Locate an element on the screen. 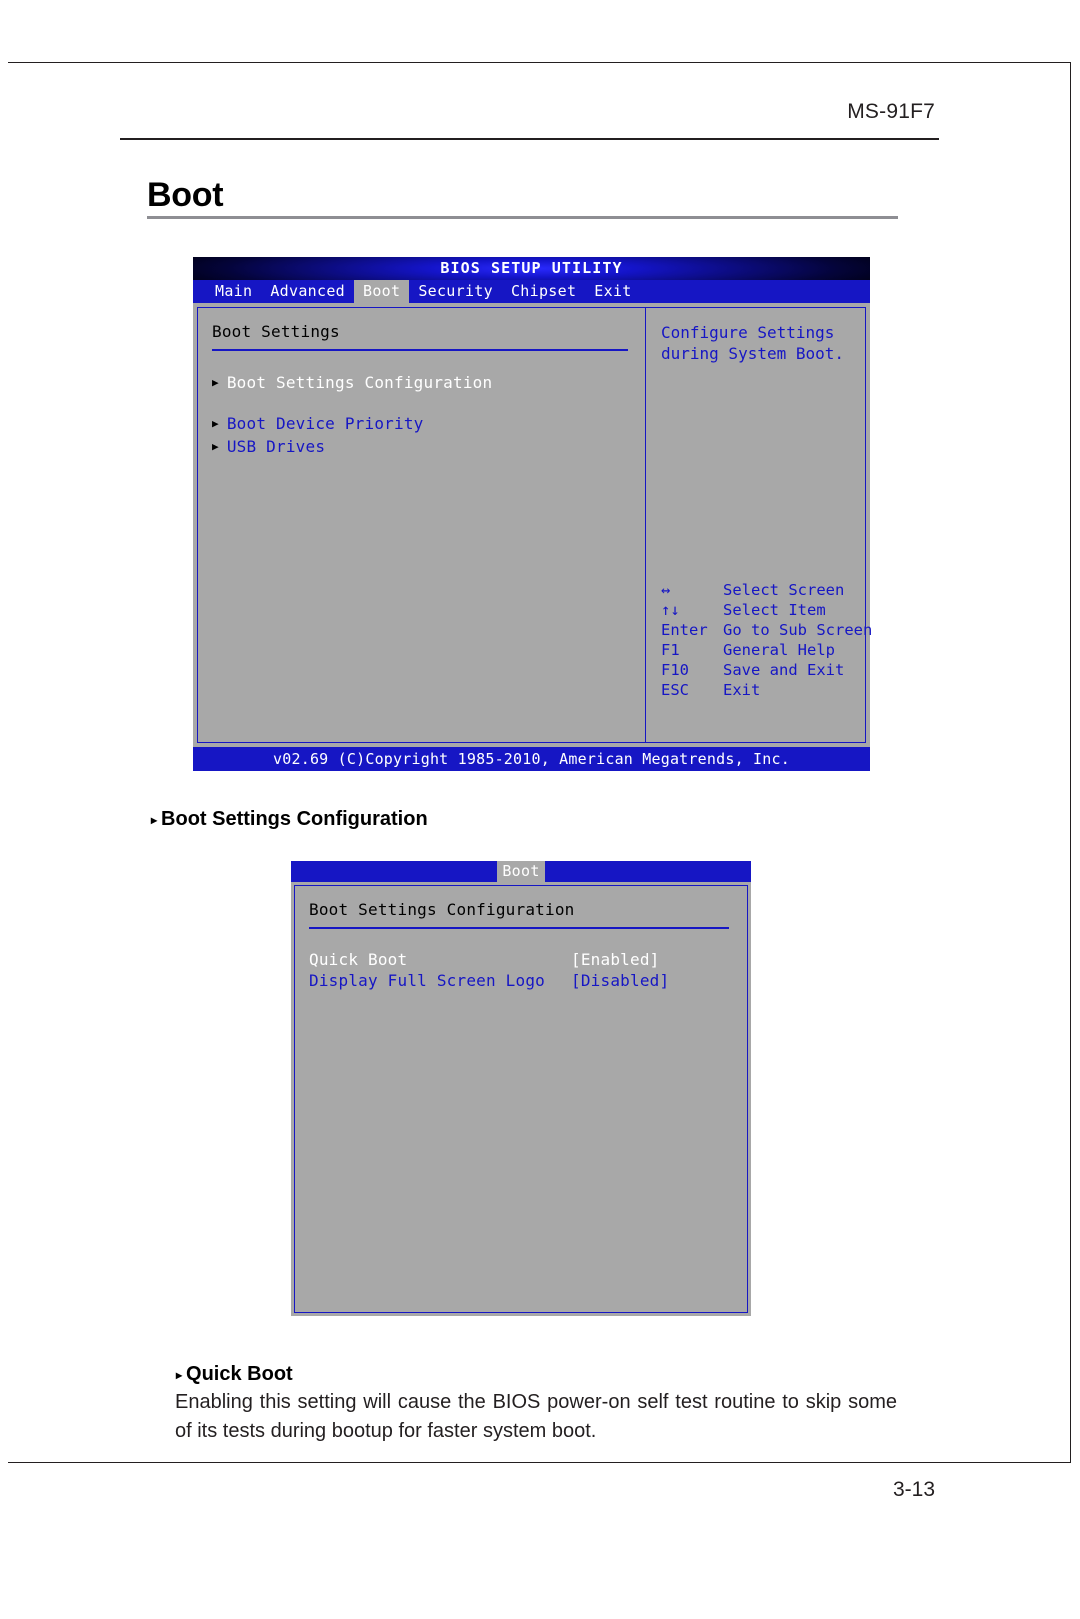  bios-option-usb-drives: ▶ USB Drives is located at coordinates (428, 446).